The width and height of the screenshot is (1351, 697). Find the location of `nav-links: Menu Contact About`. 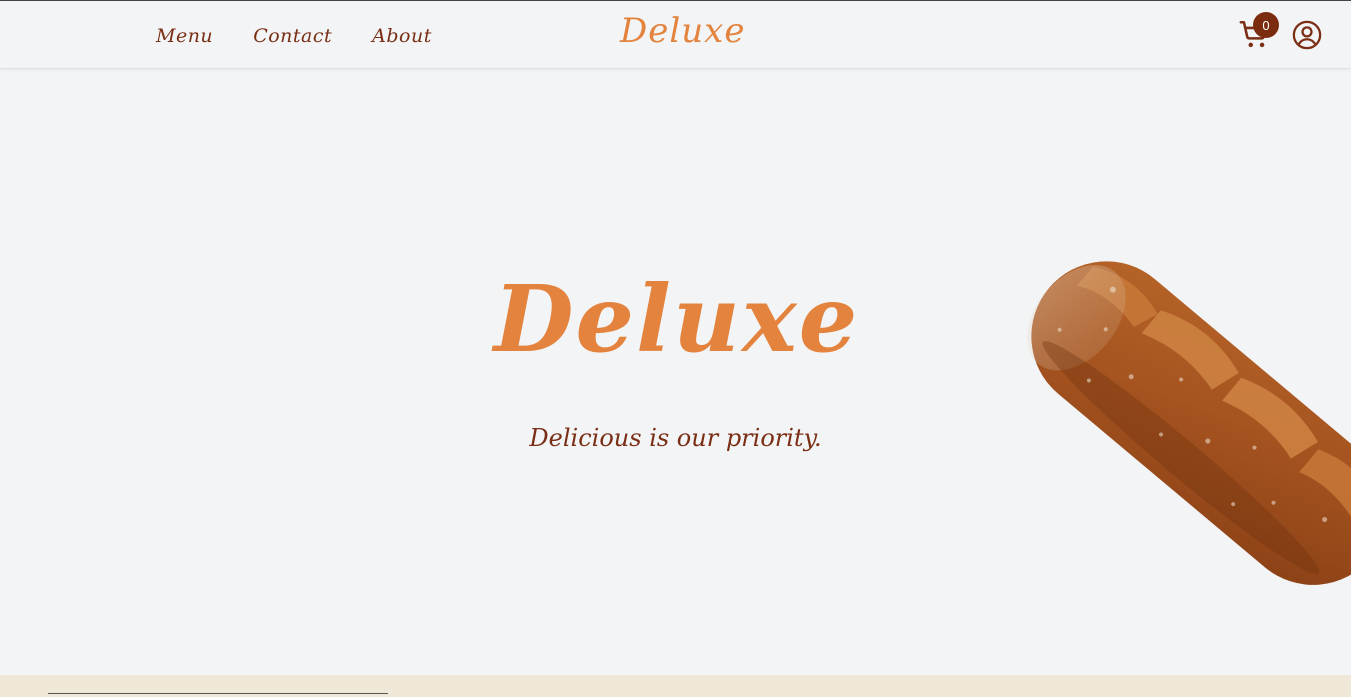

nav-links: Menu Contact About is located at coordinates (294, 36).